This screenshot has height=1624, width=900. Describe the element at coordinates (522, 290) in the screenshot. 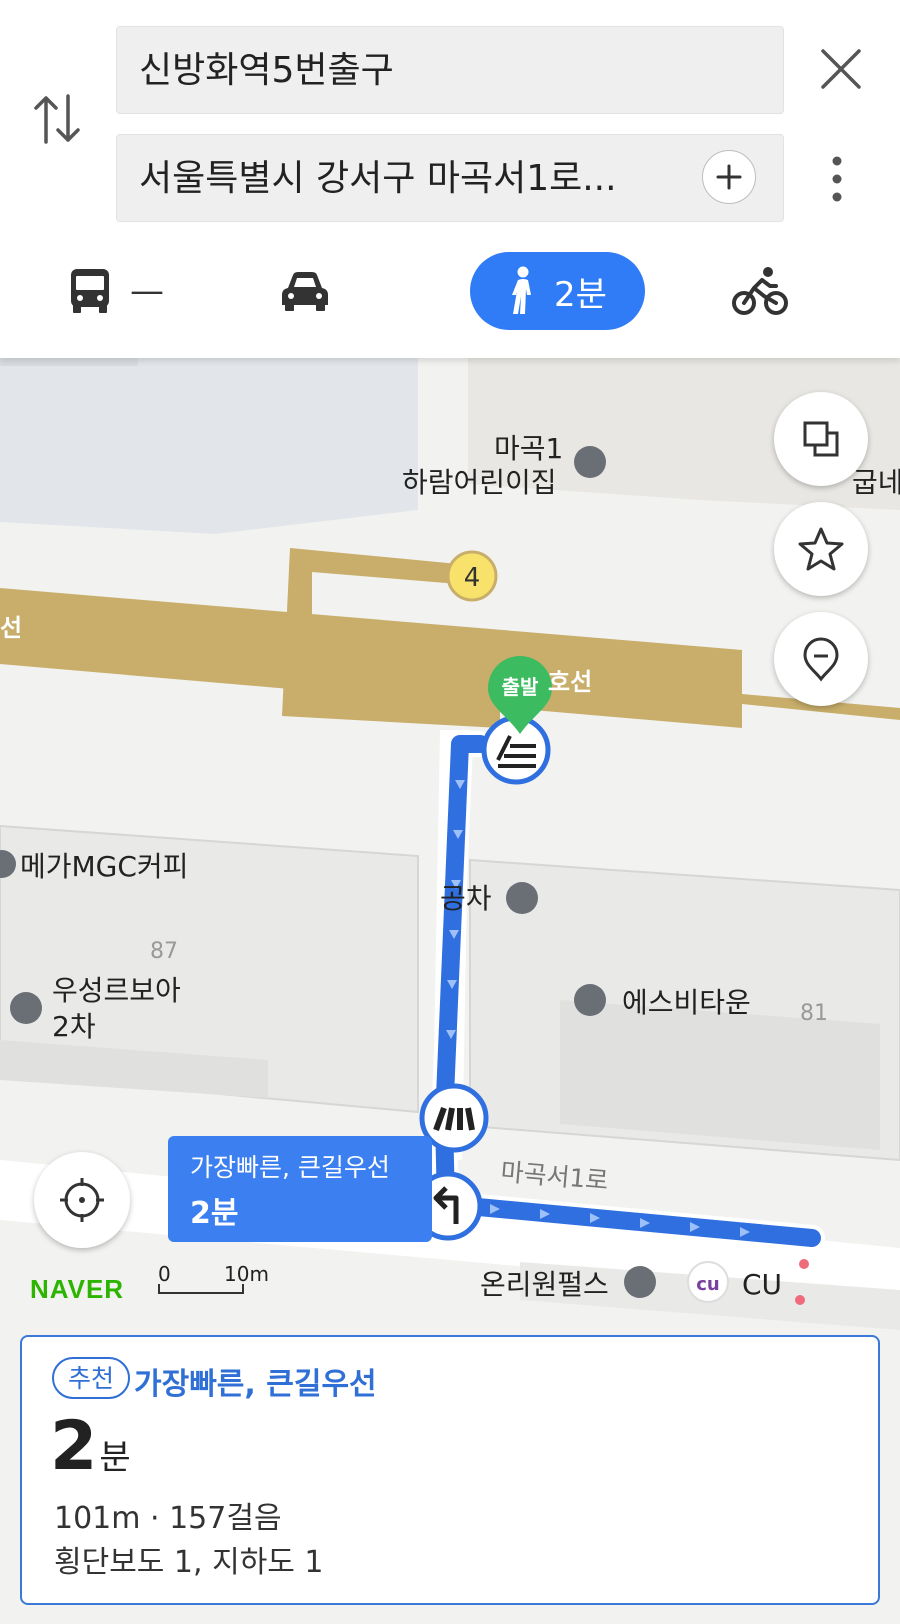

I see `walk-icon` at that location.